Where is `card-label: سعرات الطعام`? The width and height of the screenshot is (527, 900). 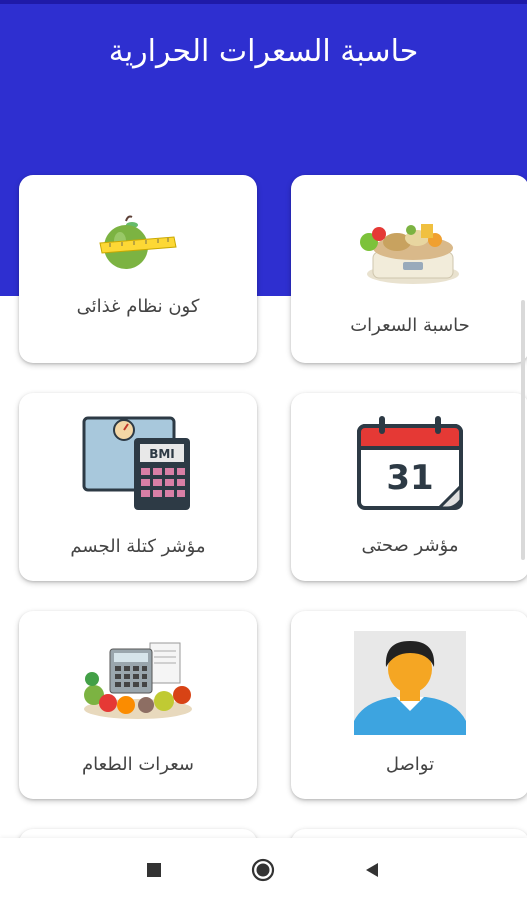 card-label: سعرات الطعام is located at coordinates (138, 764).